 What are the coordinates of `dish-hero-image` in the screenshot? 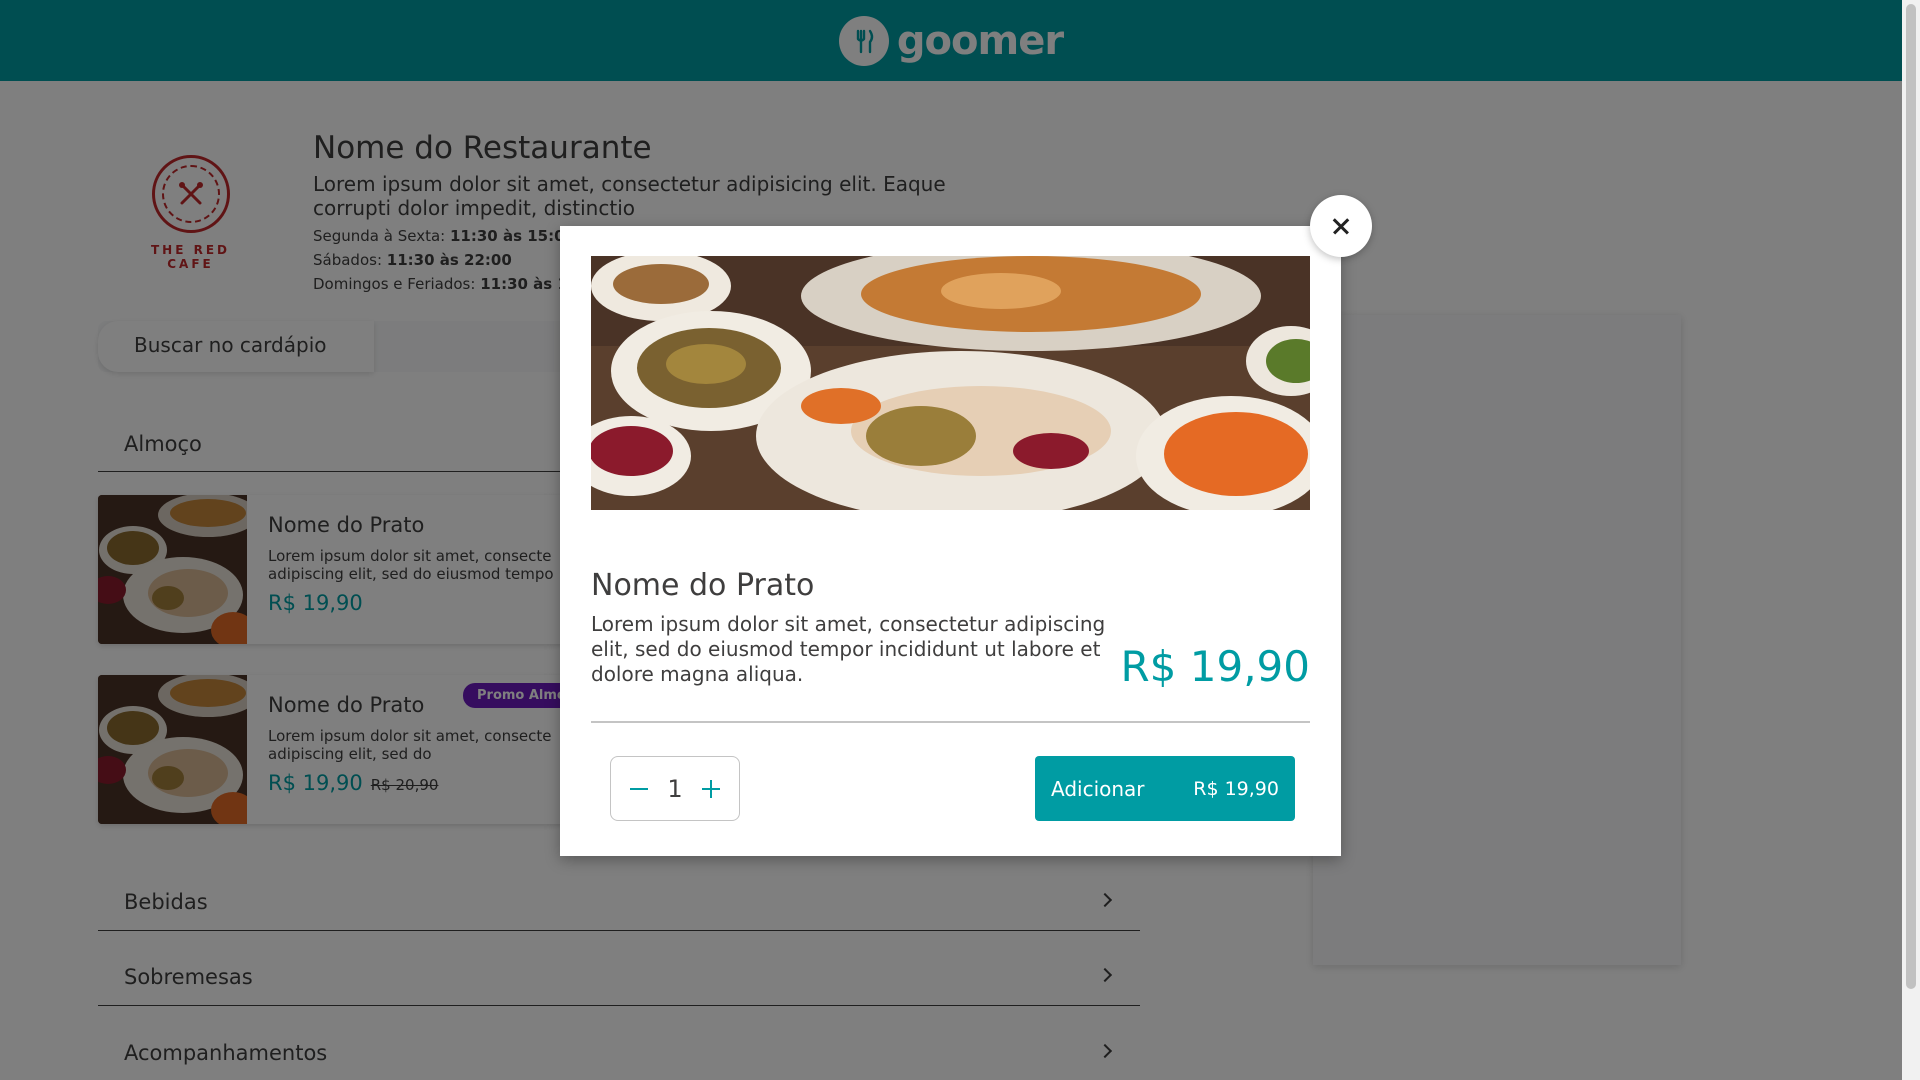 It's located at (950, 383).